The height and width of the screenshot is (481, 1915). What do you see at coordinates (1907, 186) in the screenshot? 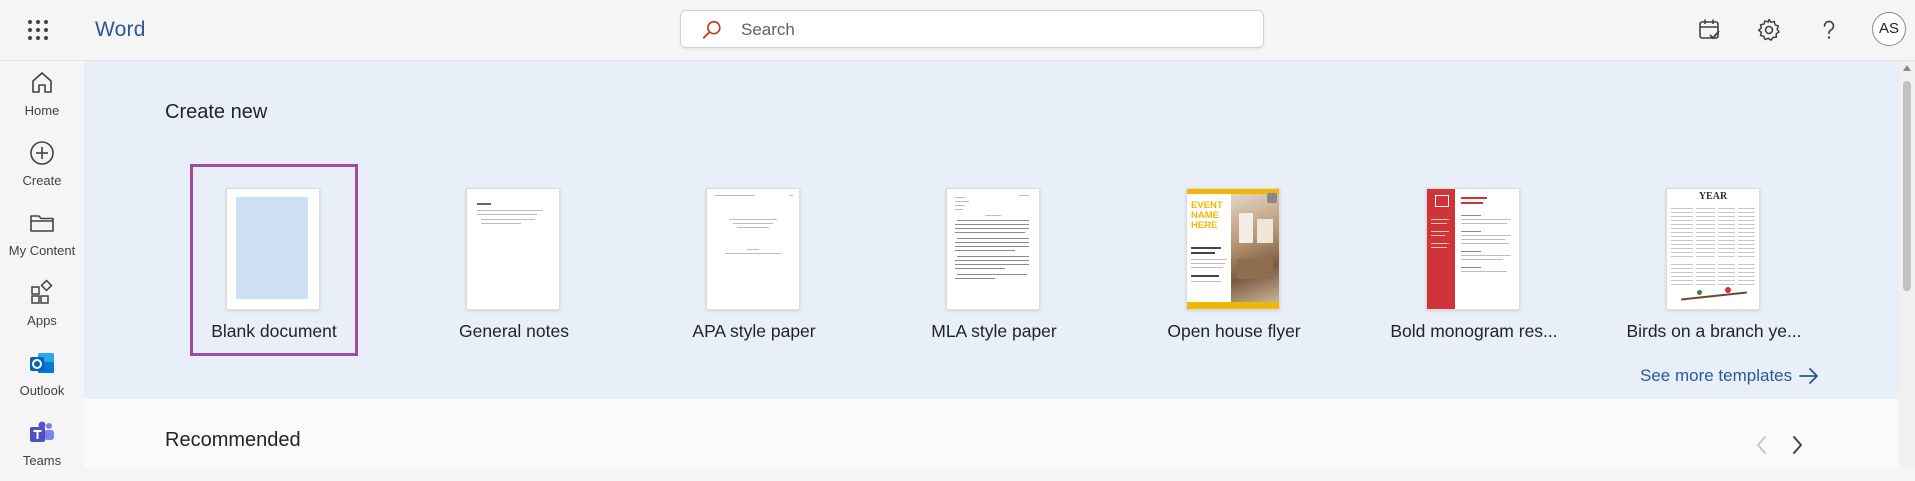
I see `scrollbar-thumb` at bounding box center [1907, 186].